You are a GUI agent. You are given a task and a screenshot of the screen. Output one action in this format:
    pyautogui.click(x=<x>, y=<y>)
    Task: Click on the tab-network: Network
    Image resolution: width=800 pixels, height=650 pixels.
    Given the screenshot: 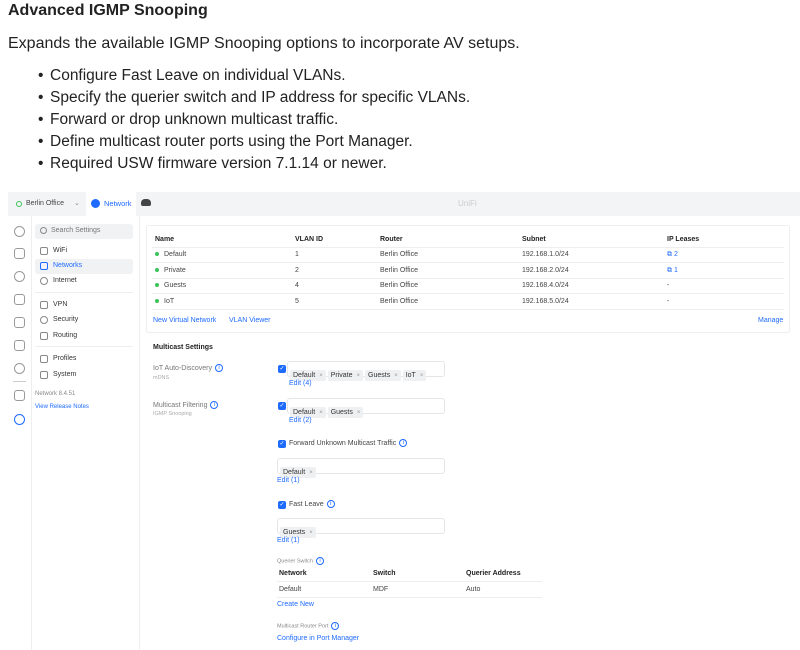 What is the action you would take?
    pyautogui.click(x=111, y=204)
    